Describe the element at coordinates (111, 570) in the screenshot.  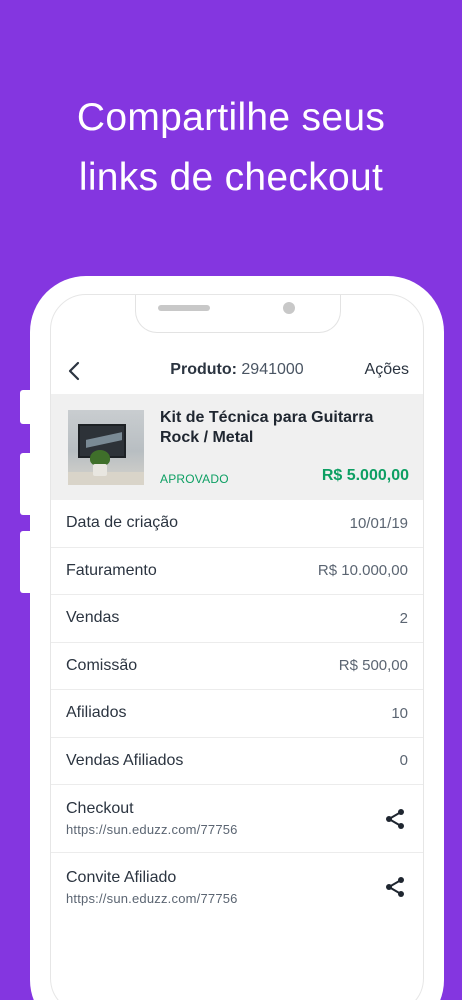
I see `detail-label: Faturamento` at that location.